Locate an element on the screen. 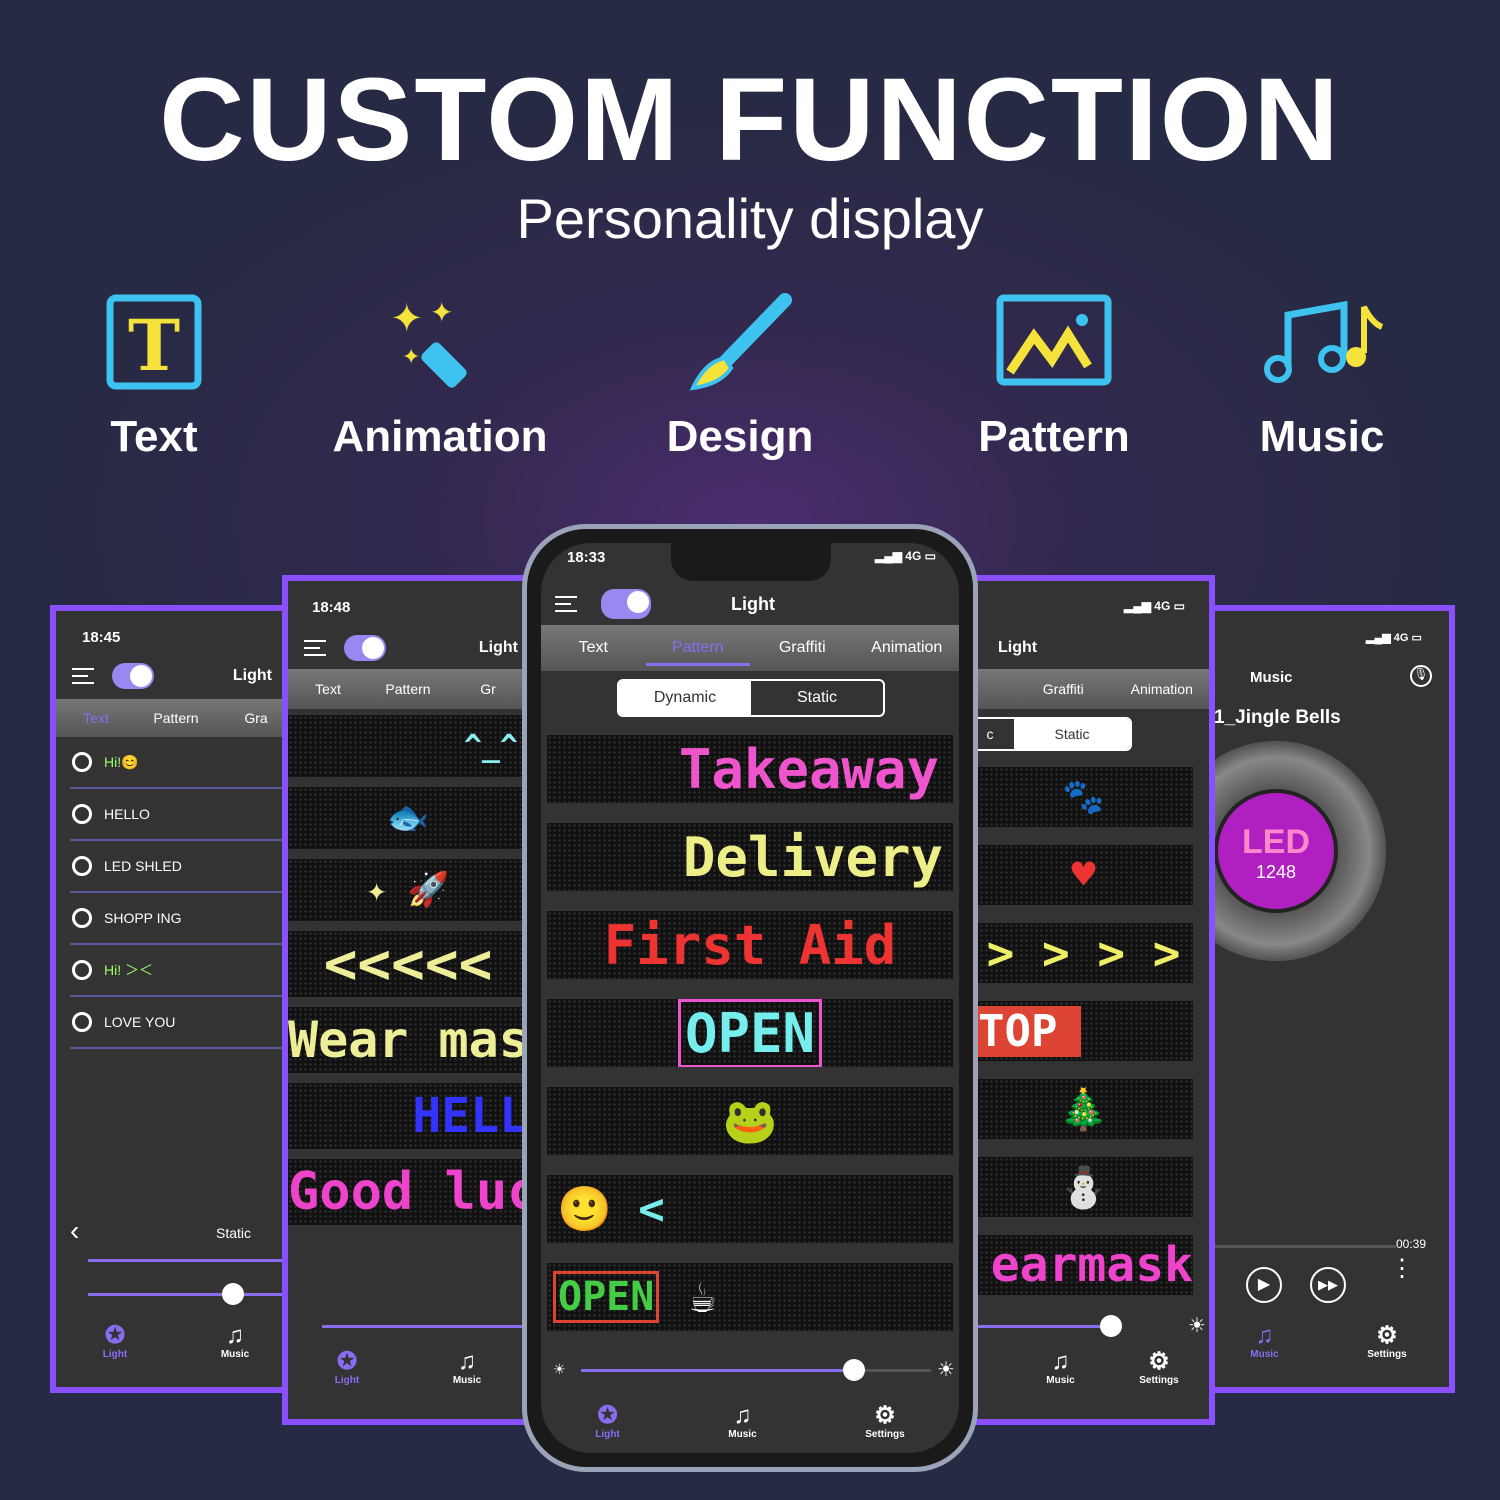  screen-title: Light is located at coordinates (498, 647).